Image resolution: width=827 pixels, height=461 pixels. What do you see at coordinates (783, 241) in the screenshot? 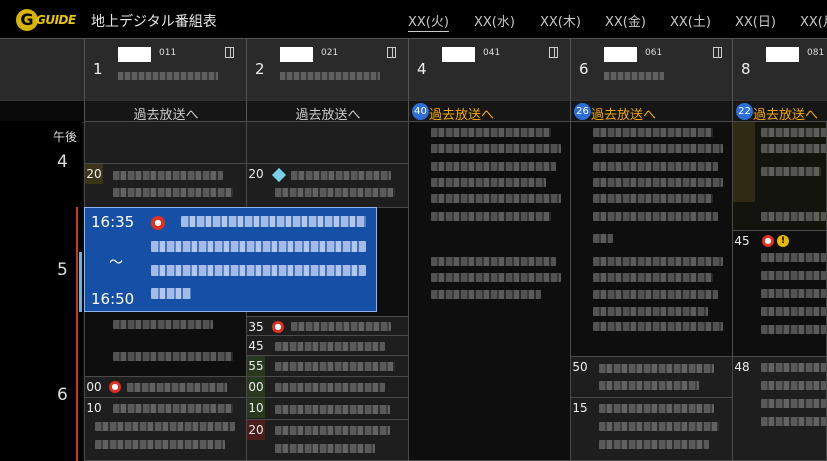
I see `warning-icon: !` at bounding box center [783, 241].